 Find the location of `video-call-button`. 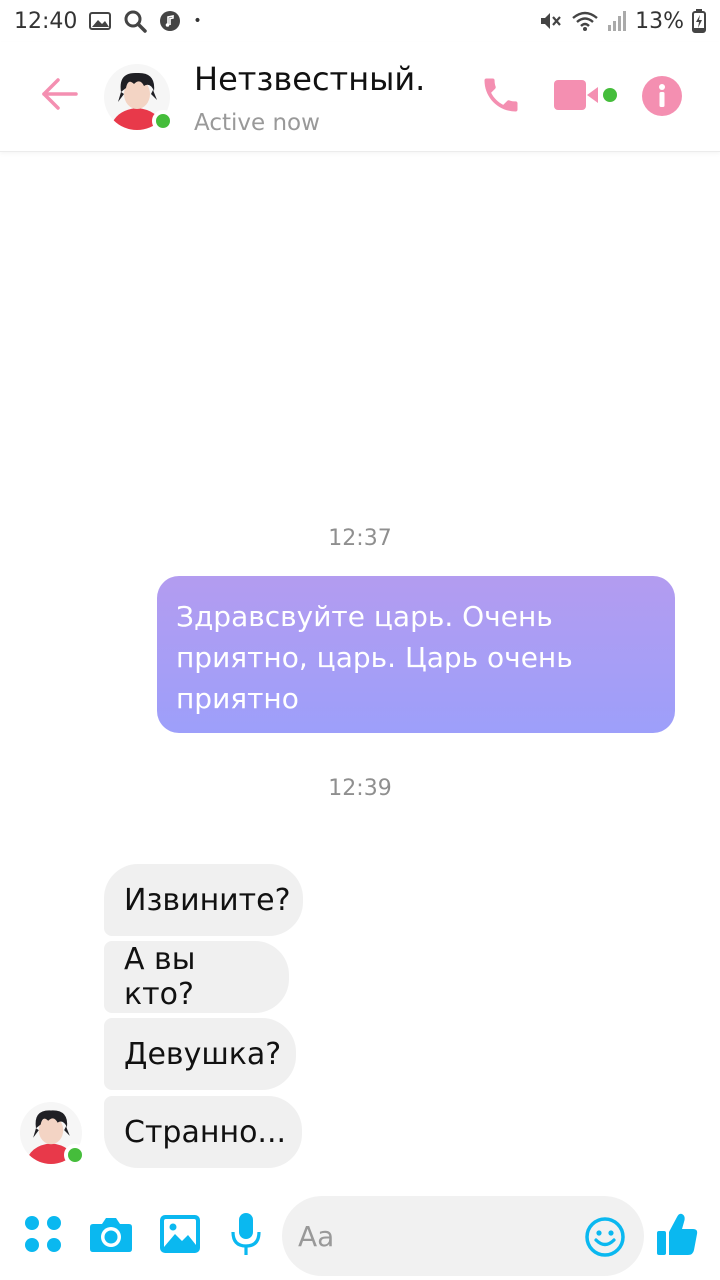

video-call-button is located at coordinates (586, 97).